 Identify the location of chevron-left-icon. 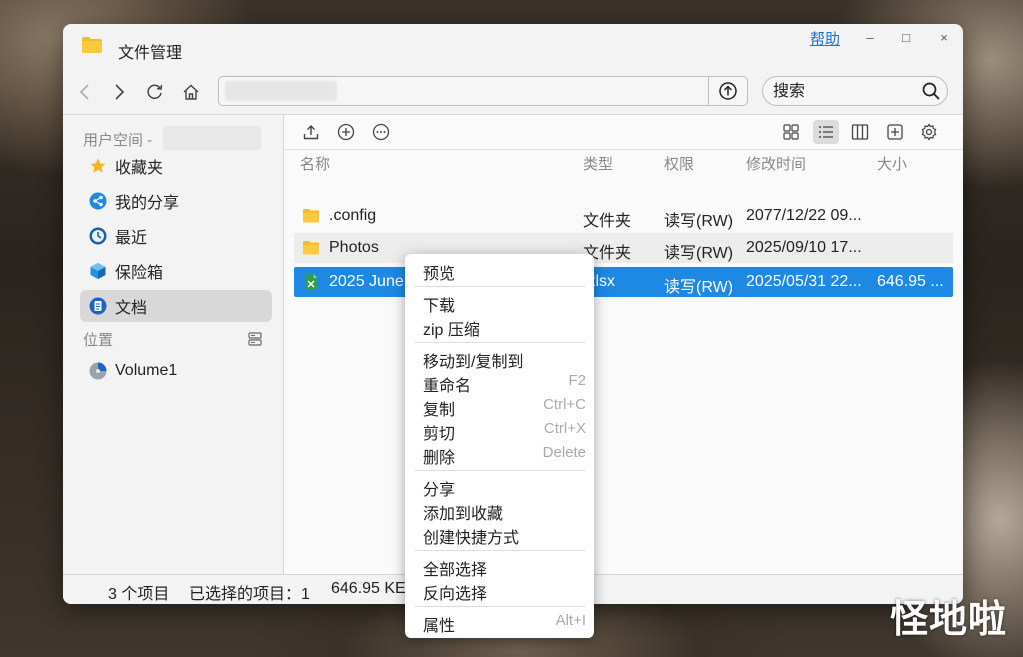
(84, 92).